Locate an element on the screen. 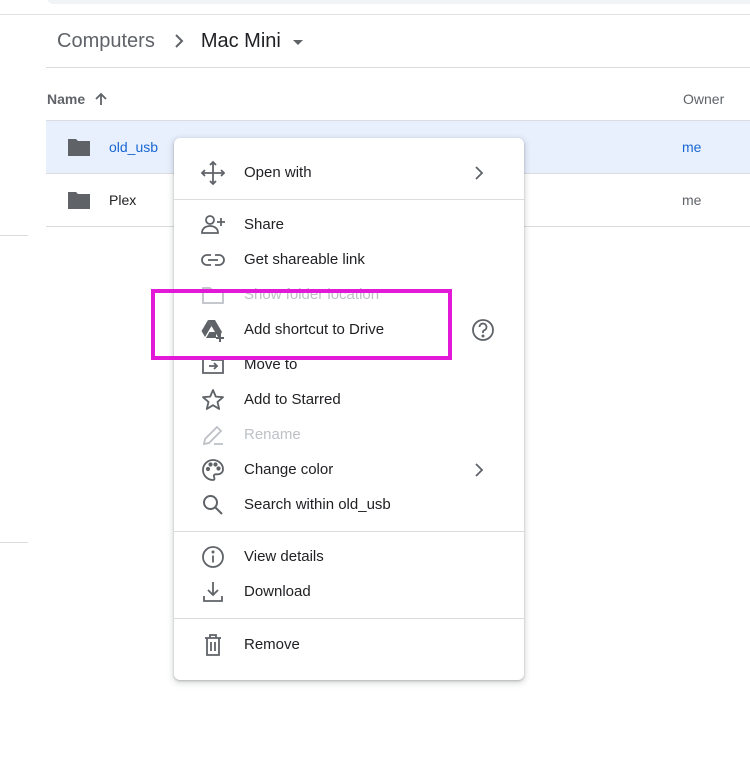 The width and height of the screenshot is (750, 767). breadcrumb-divider is located at coordinates (398, 67).